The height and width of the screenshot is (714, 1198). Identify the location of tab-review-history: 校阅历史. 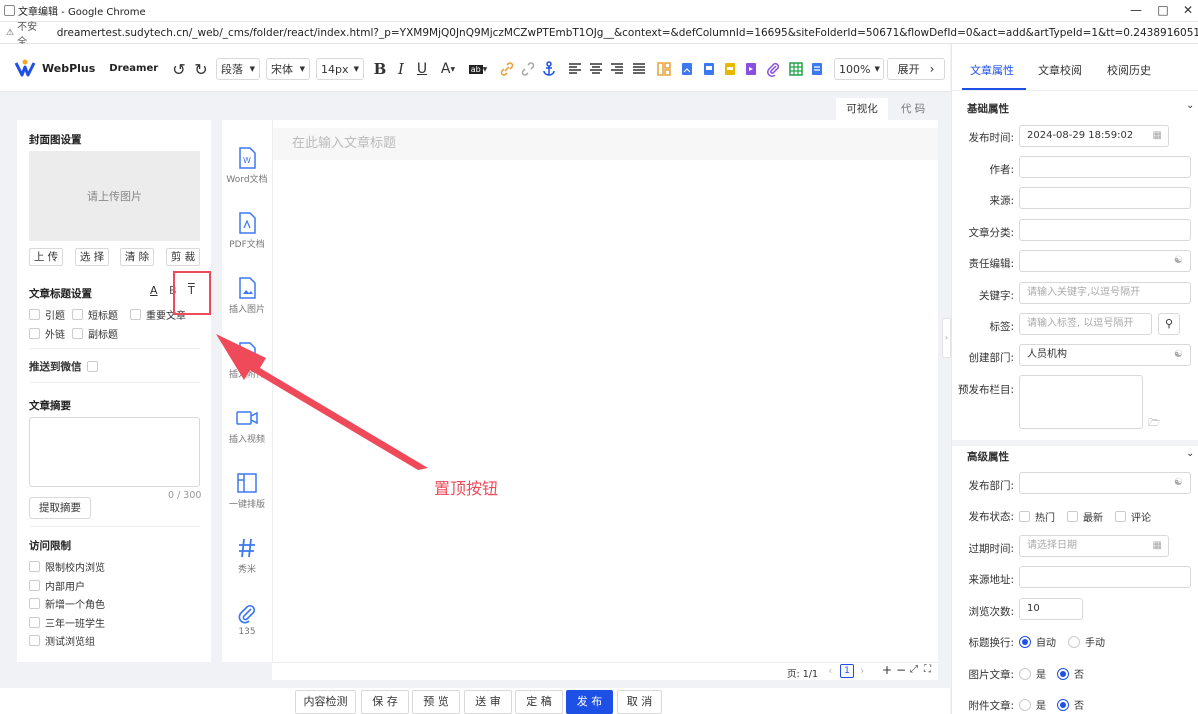
(1129, 70).